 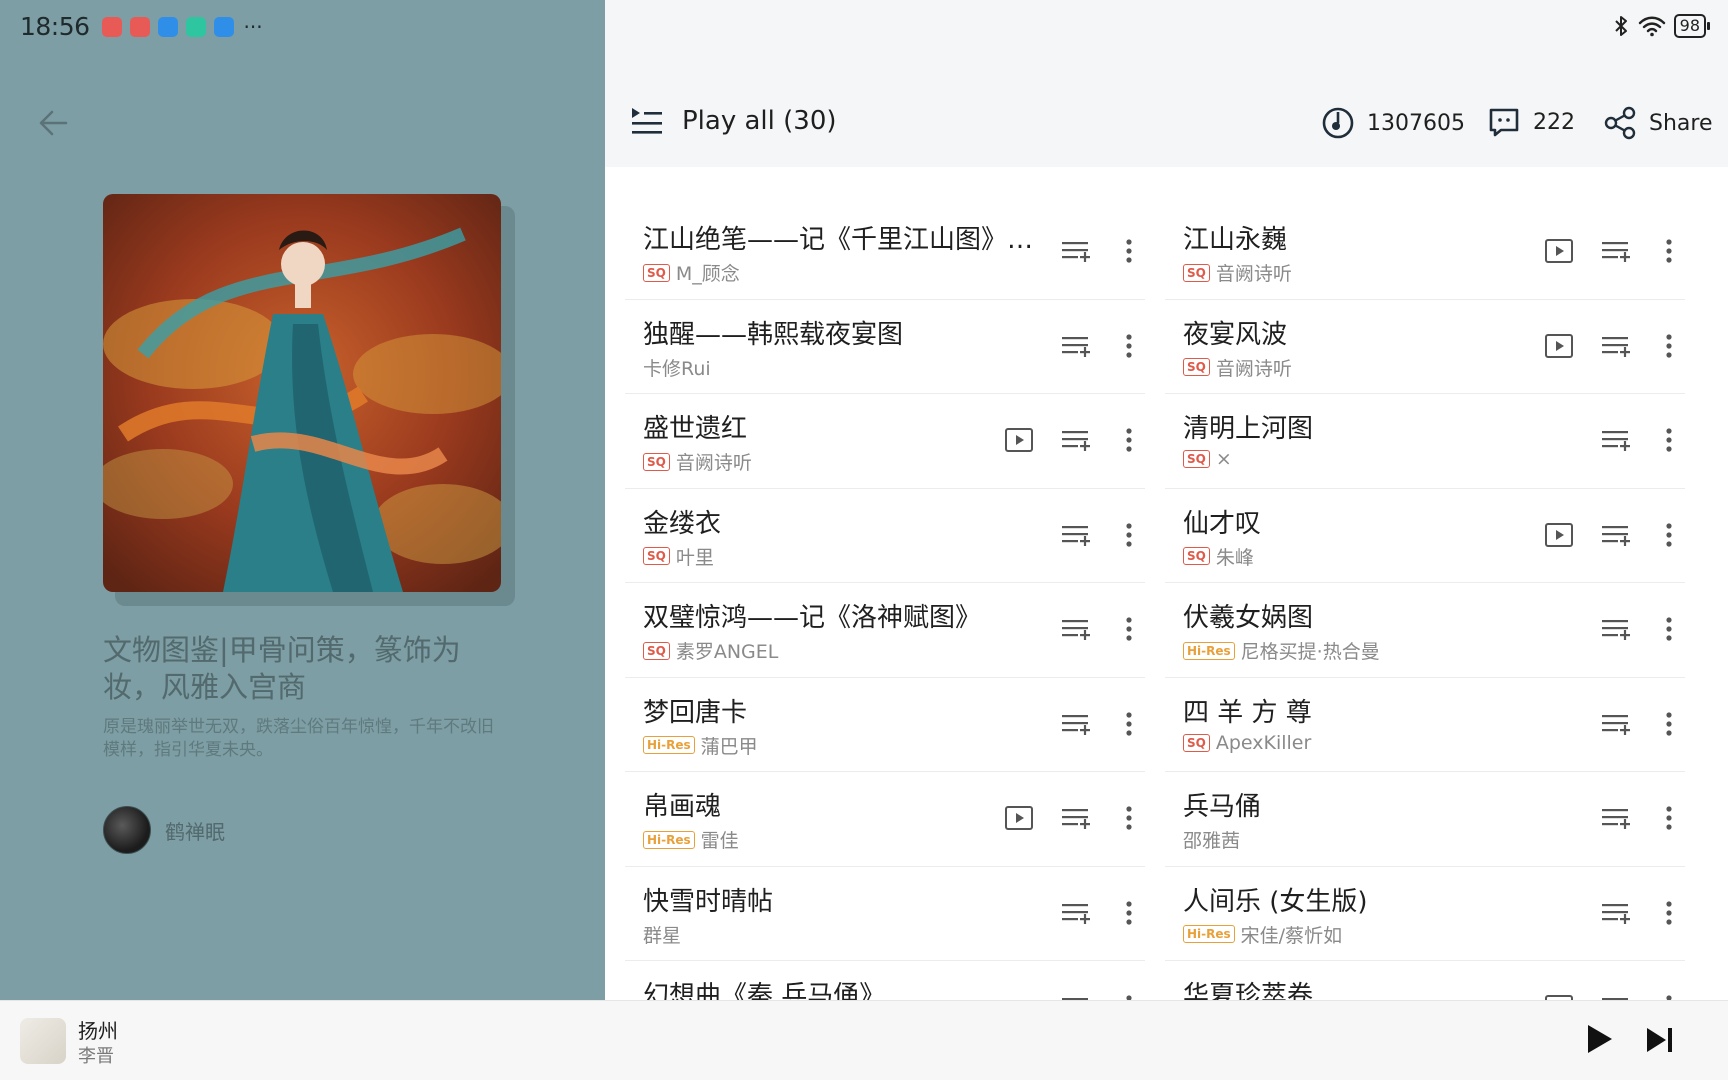 I want to click on song-meta: SQ 朱峰, so click(x=1218, y=556).